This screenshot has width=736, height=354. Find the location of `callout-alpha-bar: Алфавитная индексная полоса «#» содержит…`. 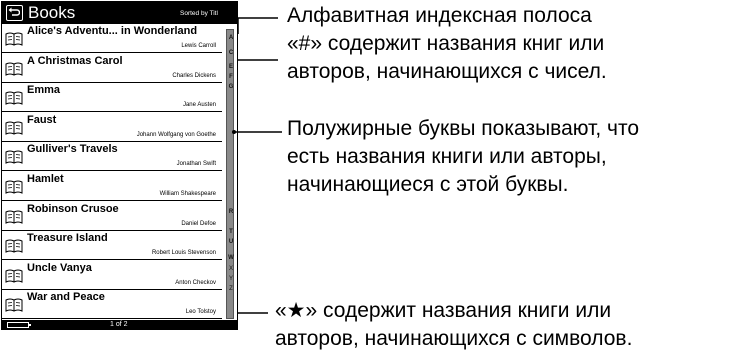

callout-alpha-bar: Алфавитная индексная полоса «#» содержит… is located at coordinates (447, 44).